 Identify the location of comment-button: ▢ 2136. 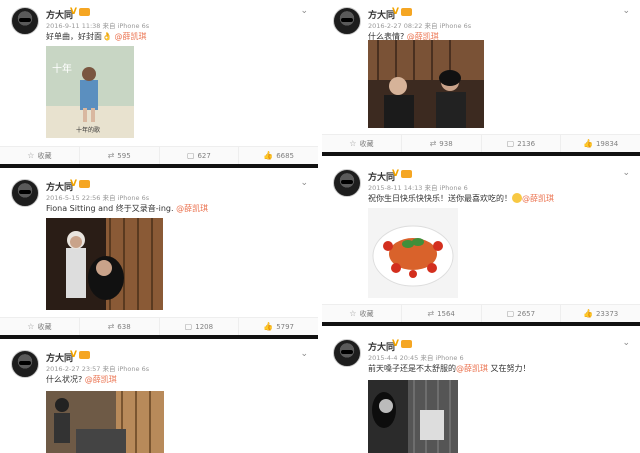
(522, 143).